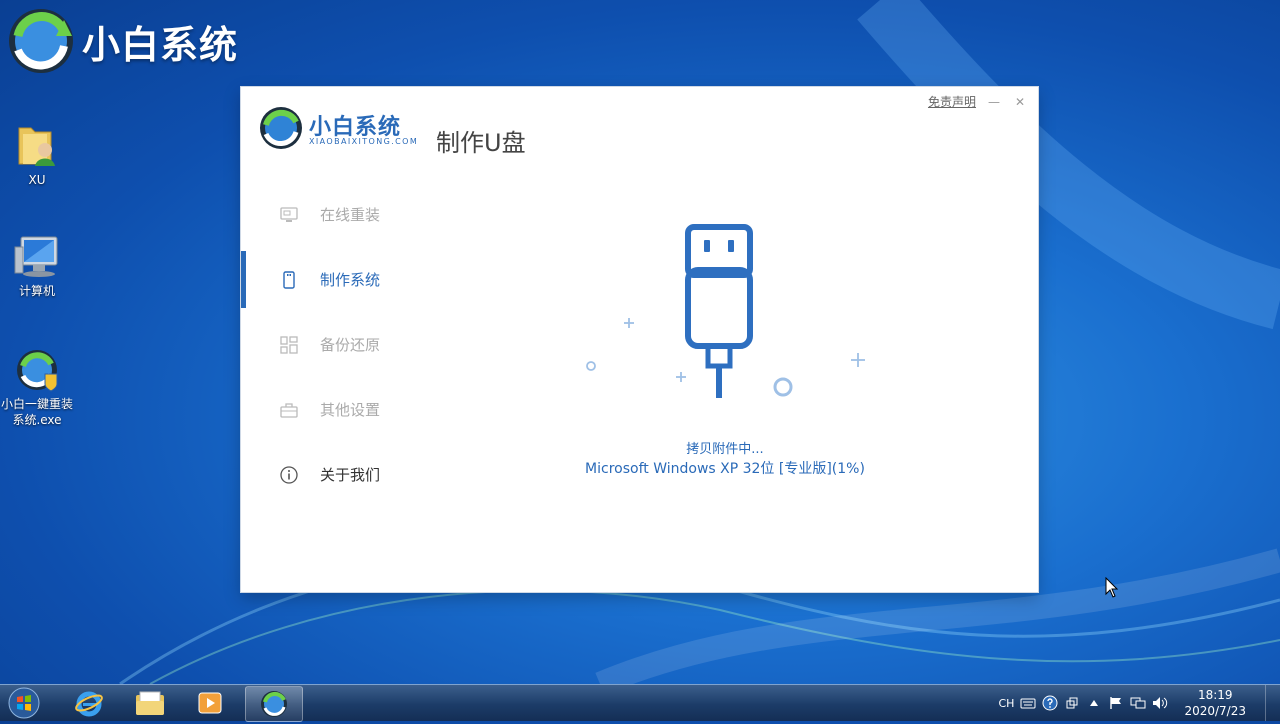  I want to click on monitor-icon, so click(289, 215).